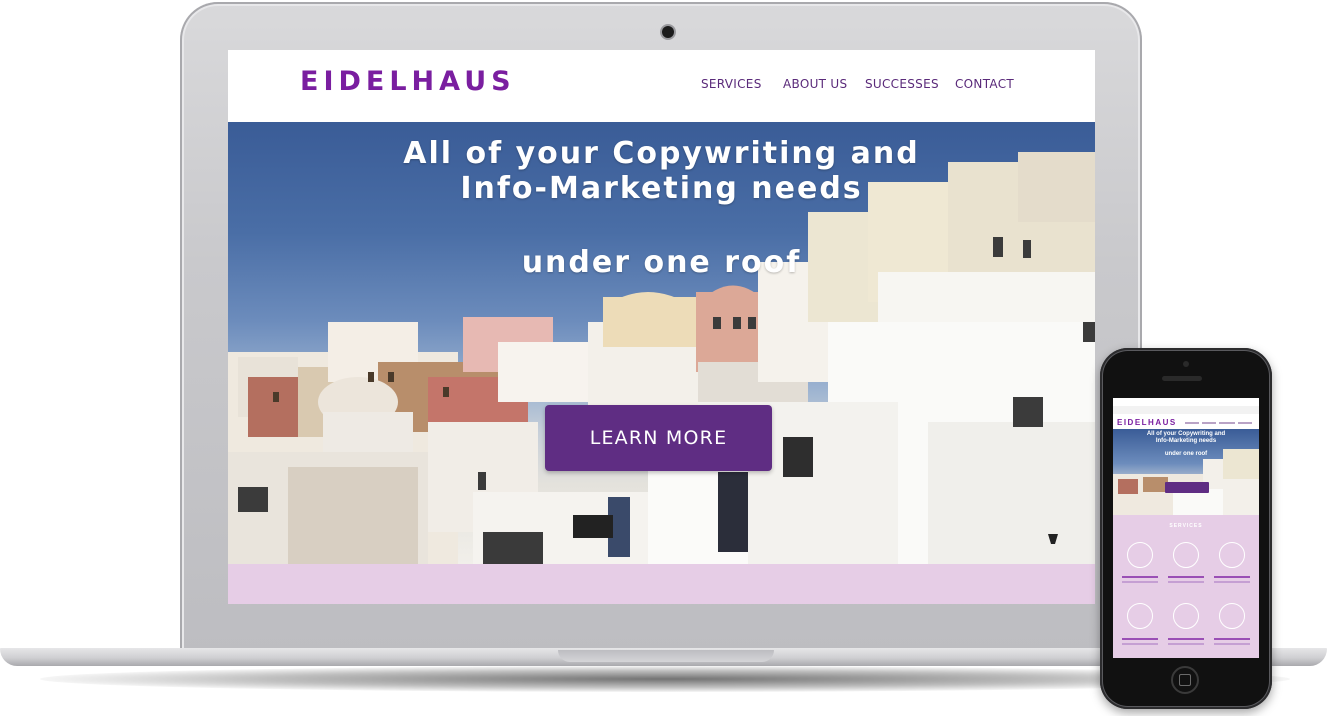  What do you see at coordinates (1186, 364) in the screenshot?
I see `phone-camera-icon` at bounding box center [1186, 364].